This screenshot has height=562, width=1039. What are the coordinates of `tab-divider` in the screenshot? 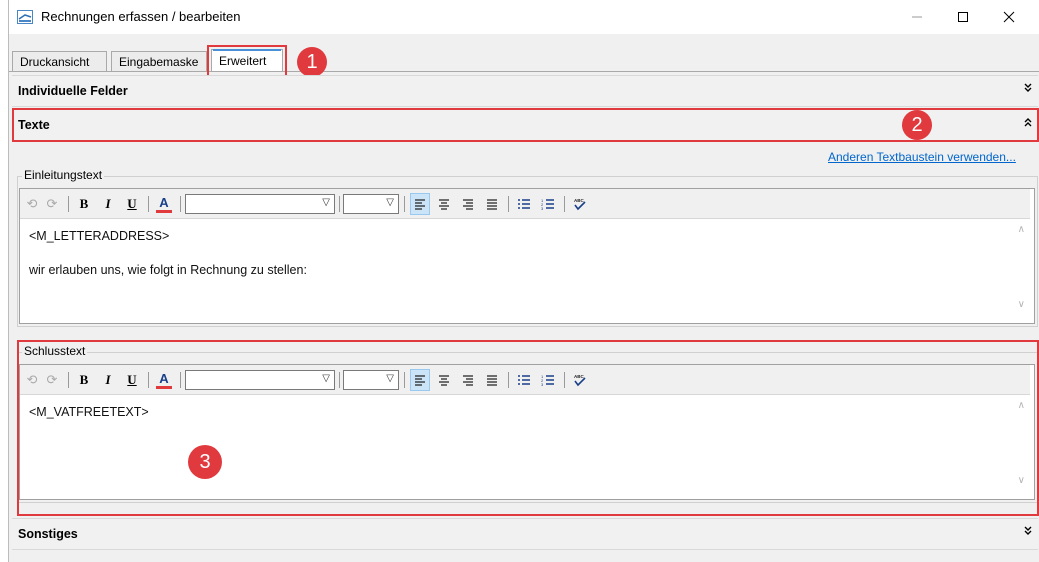 It's located at (524, 71).